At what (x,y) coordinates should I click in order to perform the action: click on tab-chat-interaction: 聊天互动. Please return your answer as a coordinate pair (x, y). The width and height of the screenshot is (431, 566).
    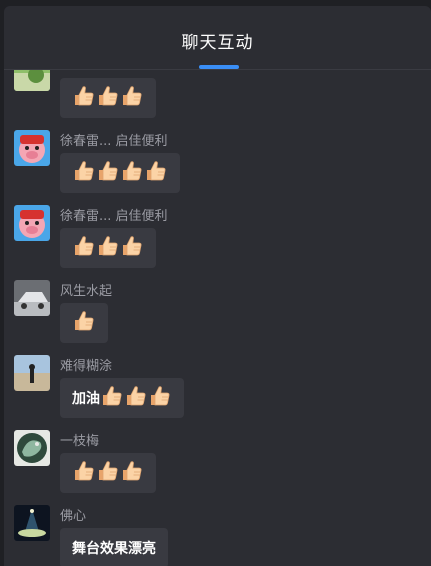
    Looking at the image, I should click on (218, 40).